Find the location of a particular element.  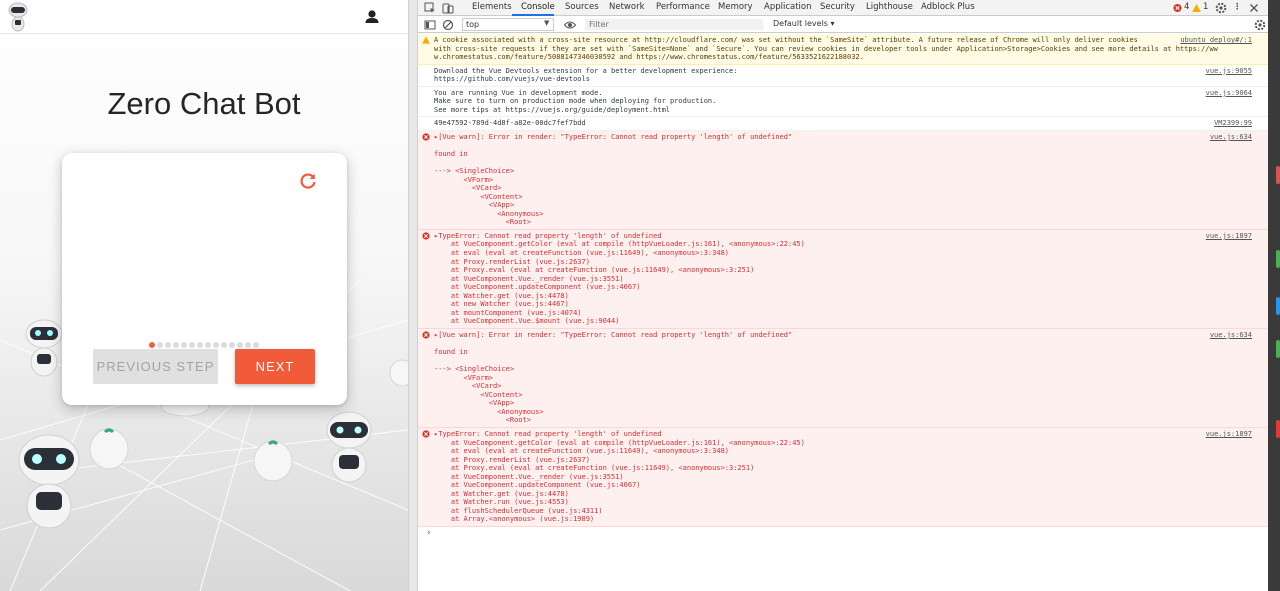

next-button: NEXT is located at coordinates (275, 366).